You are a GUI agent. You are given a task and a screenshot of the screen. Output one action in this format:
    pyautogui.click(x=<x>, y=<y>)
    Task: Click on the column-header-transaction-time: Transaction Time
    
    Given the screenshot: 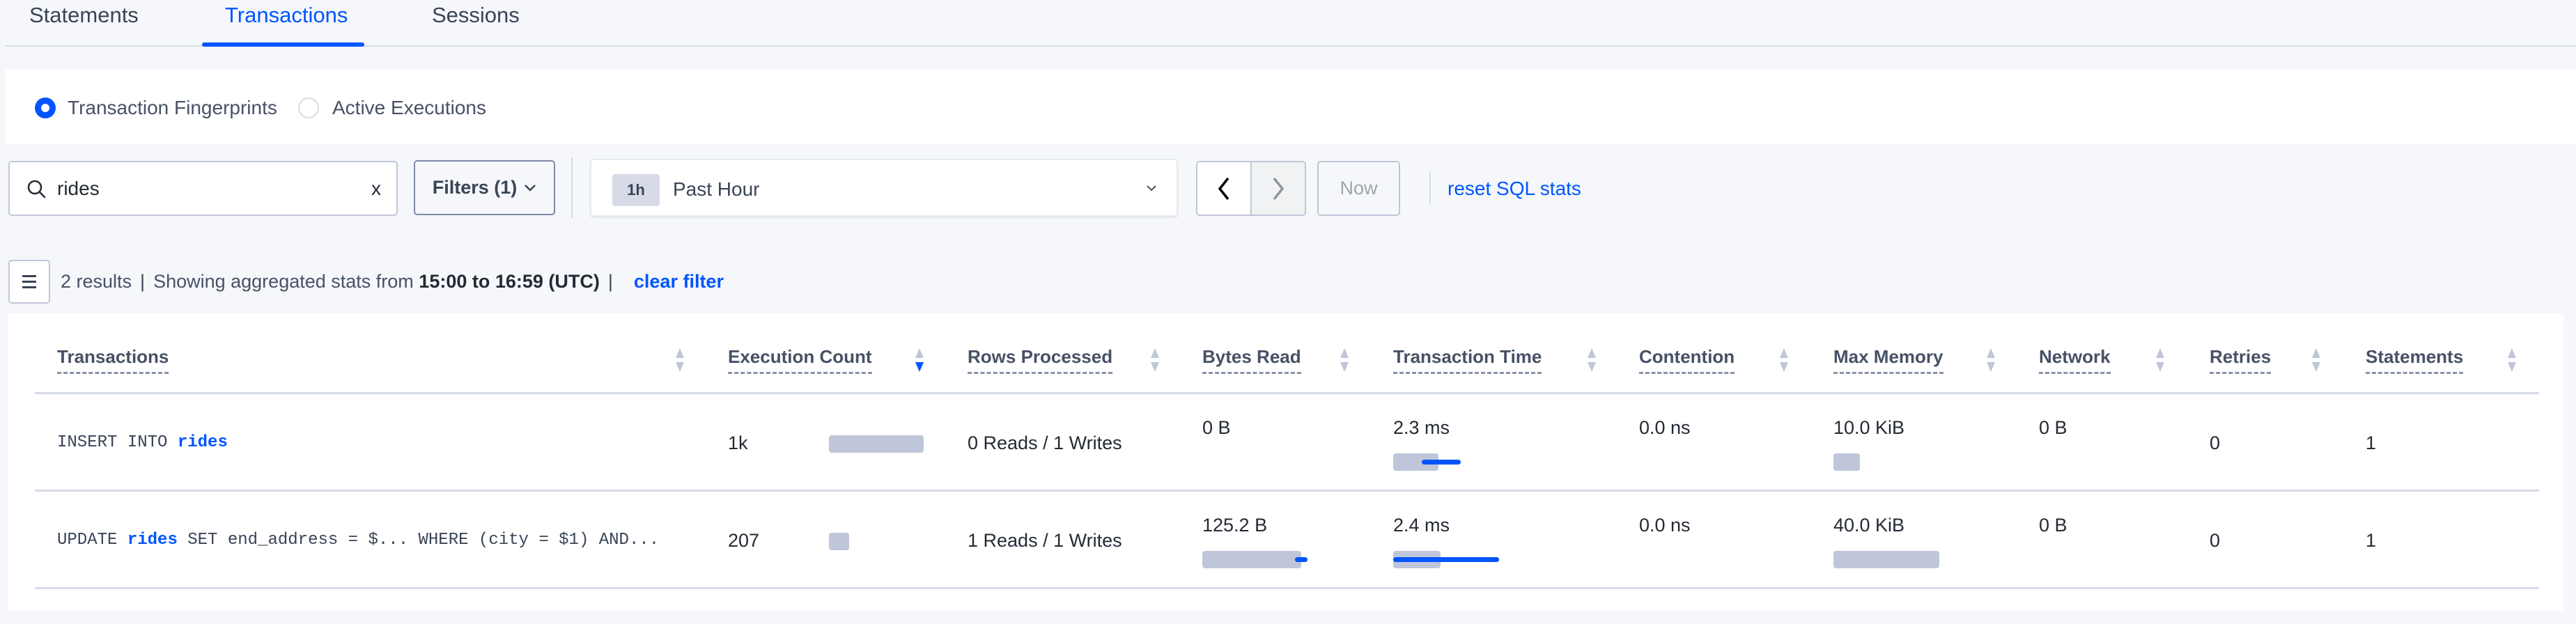 What is the action you would take?
    pyautogui.click(x=1467, y=359)
    